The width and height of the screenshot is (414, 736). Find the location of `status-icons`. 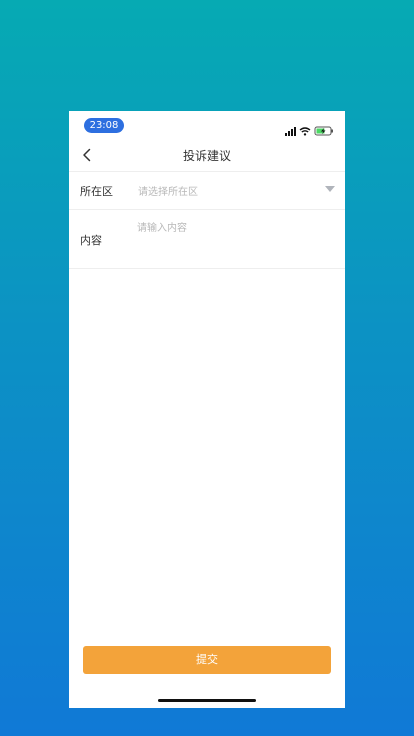

status-icons is located at coordinates (310, 128).